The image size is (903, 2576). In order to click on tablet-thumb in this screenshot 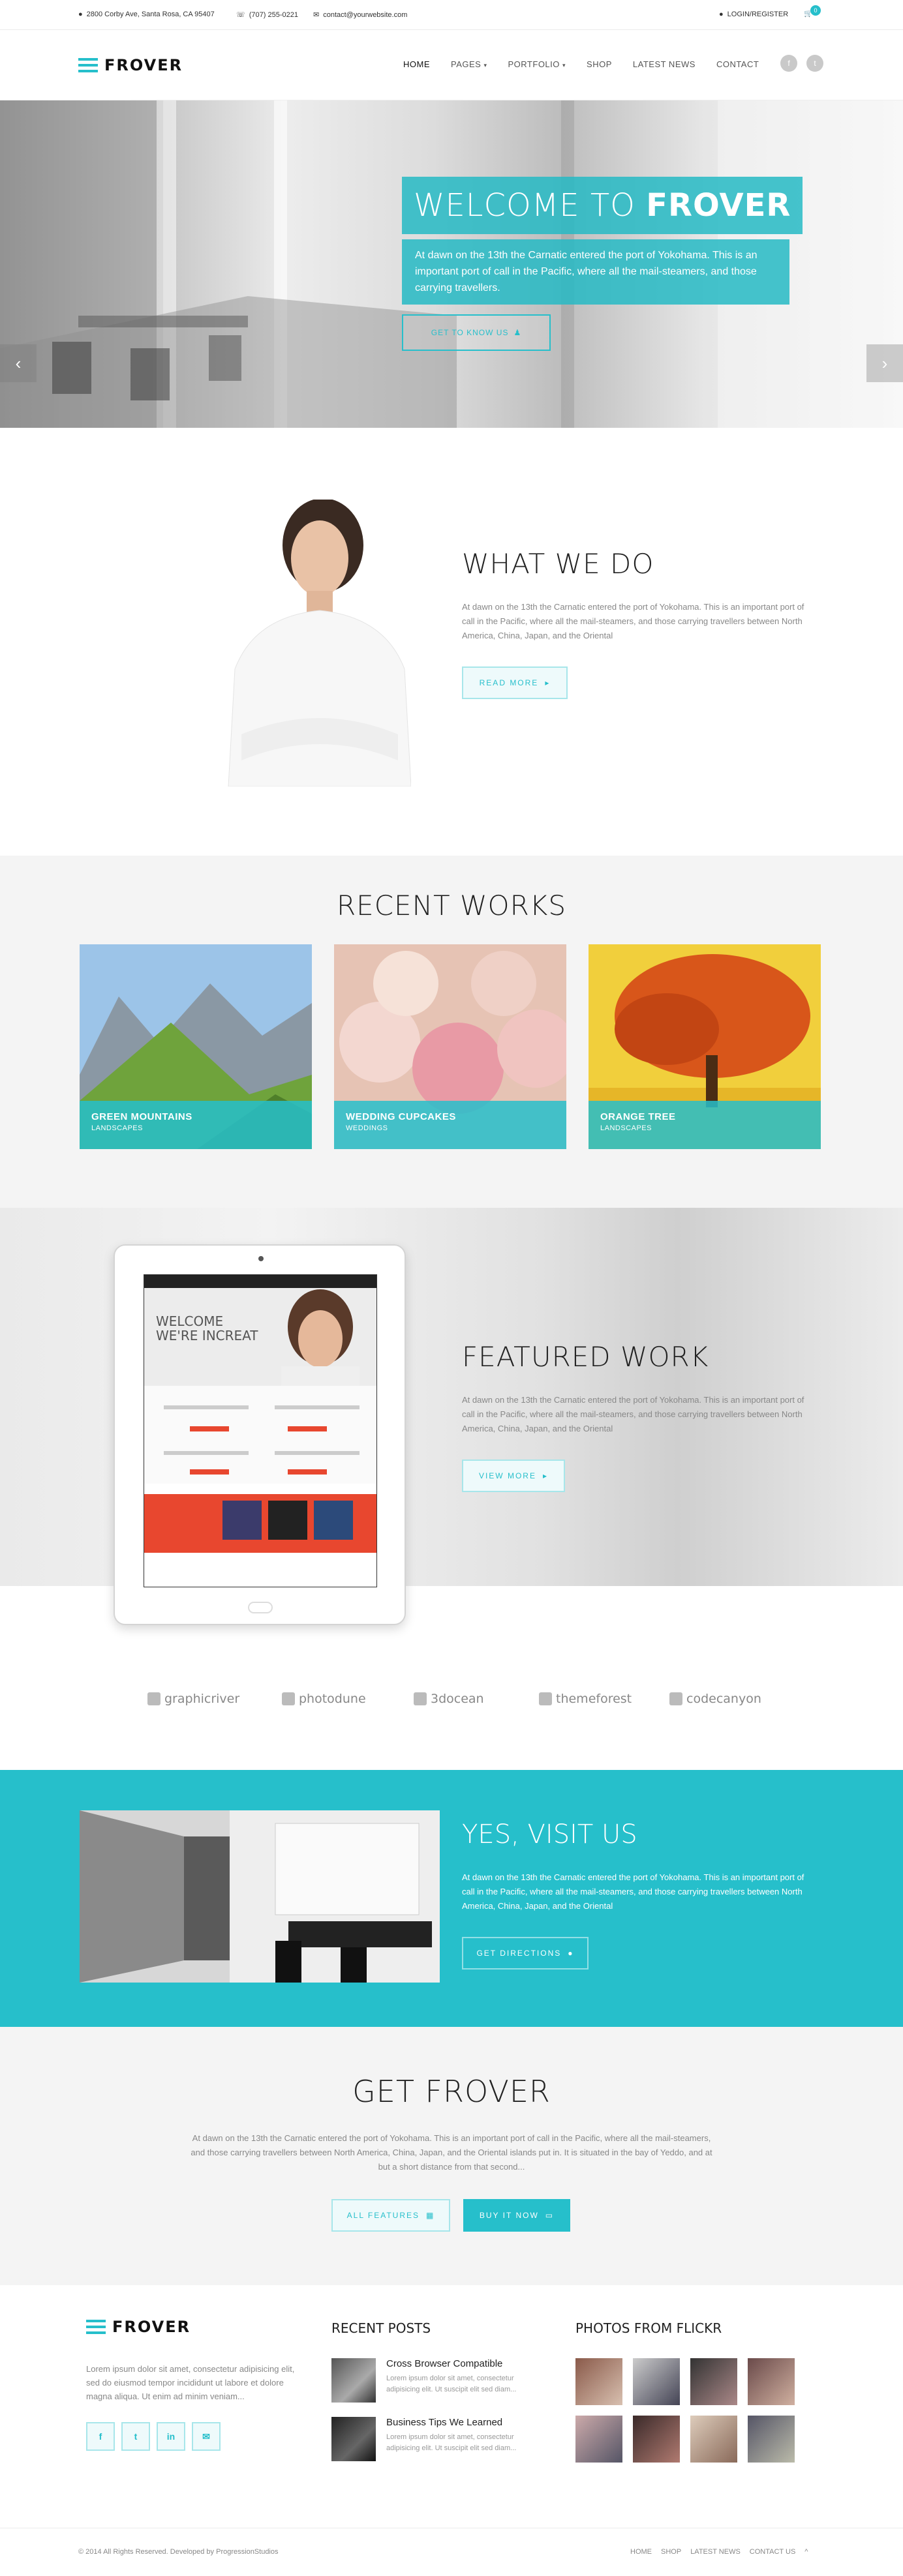, I will do `click(333, 1520)`.